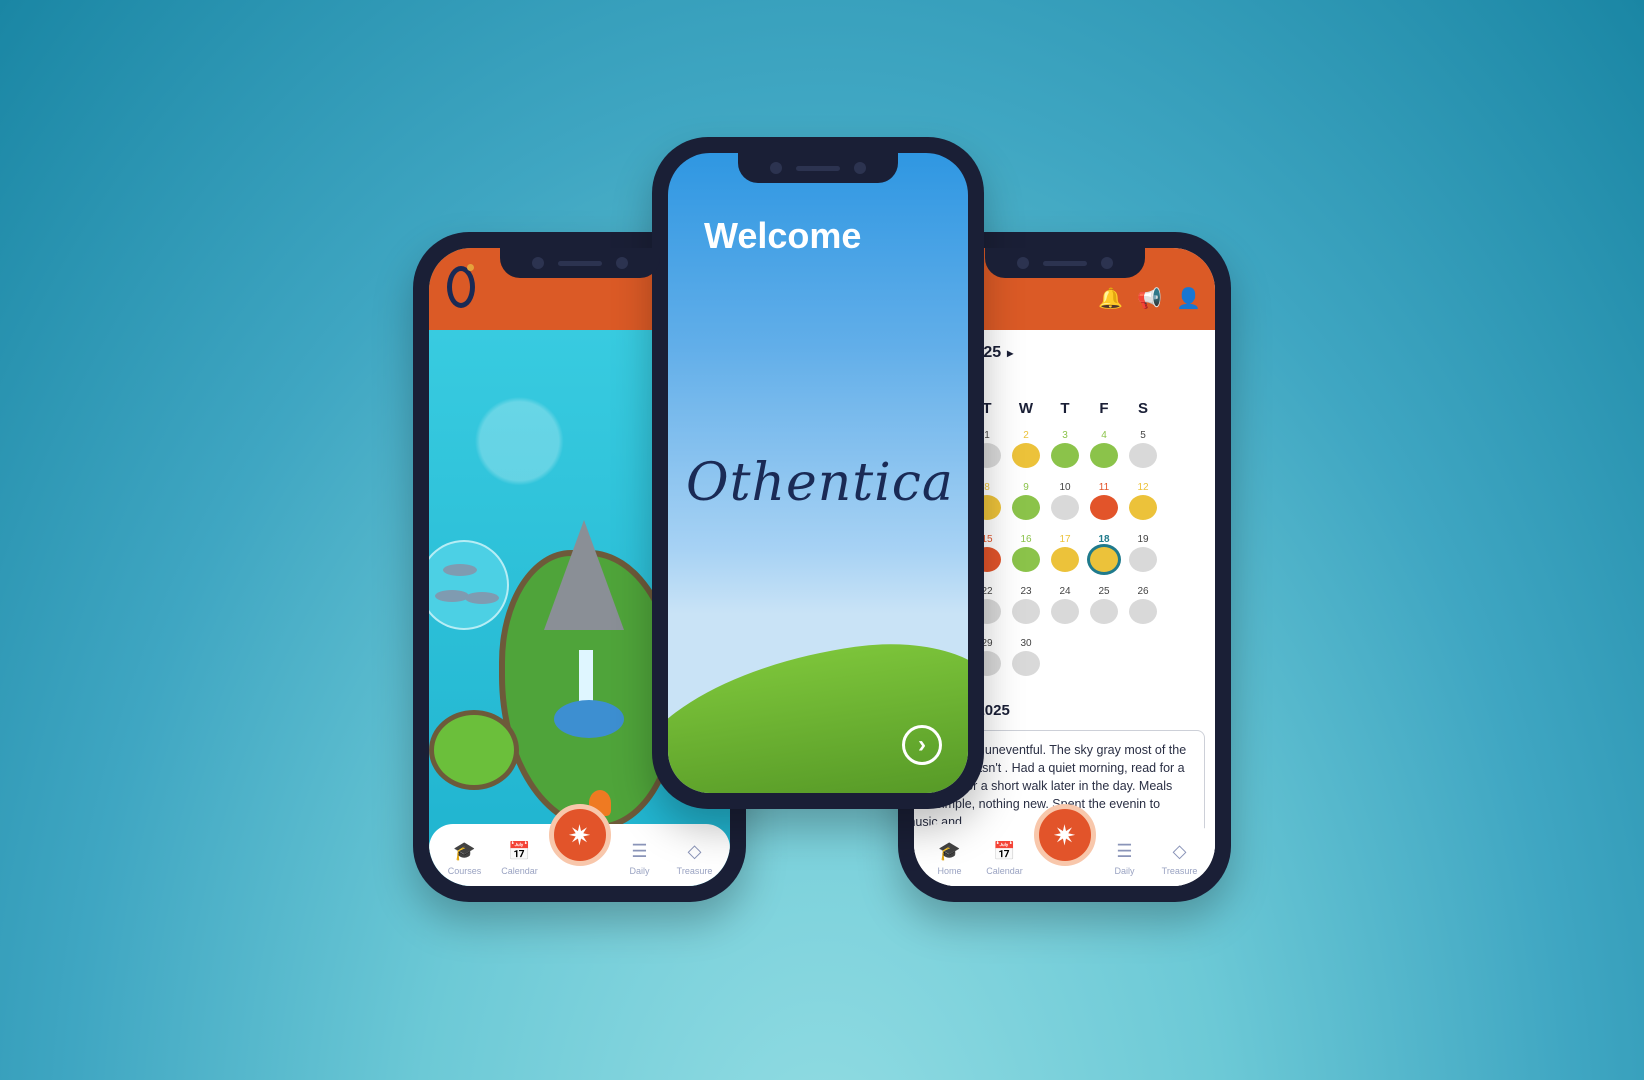 The height and width of the screenshot is (1080, 1644). Describe the element at coordinates (987, 487) in the screenshot. I see `day-number: 8` at that location.